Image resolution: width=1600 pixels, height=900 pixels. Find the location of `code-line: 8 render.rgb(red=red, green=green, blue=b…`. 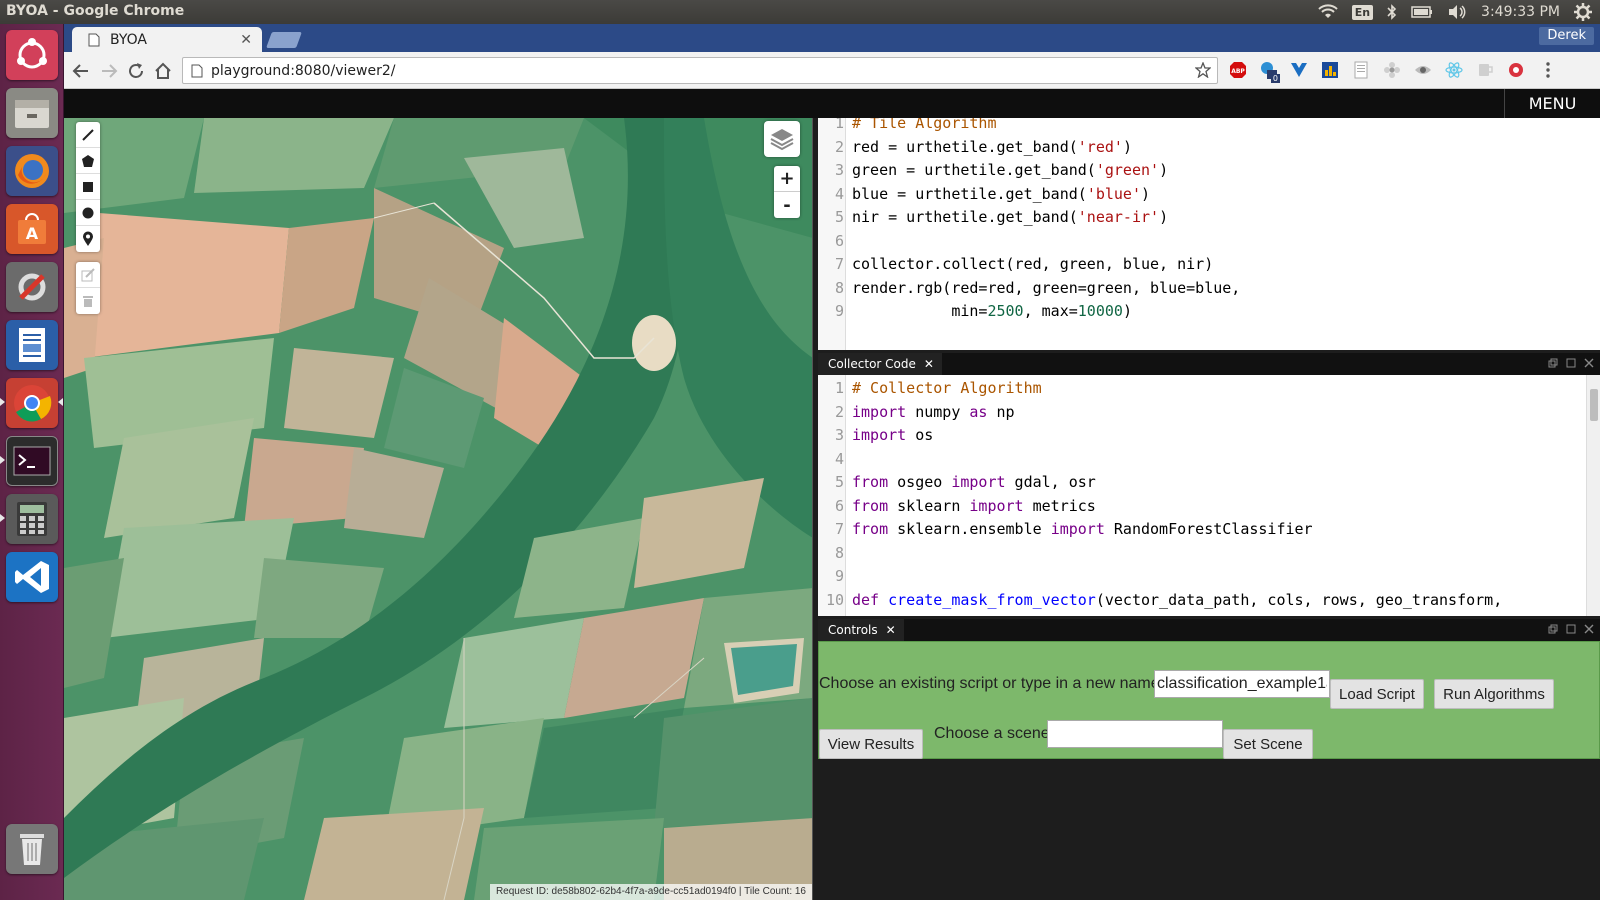

code-line: 8 render.rgb(red=red, green=green, blue=b… is located at coordinates (1209, 288).